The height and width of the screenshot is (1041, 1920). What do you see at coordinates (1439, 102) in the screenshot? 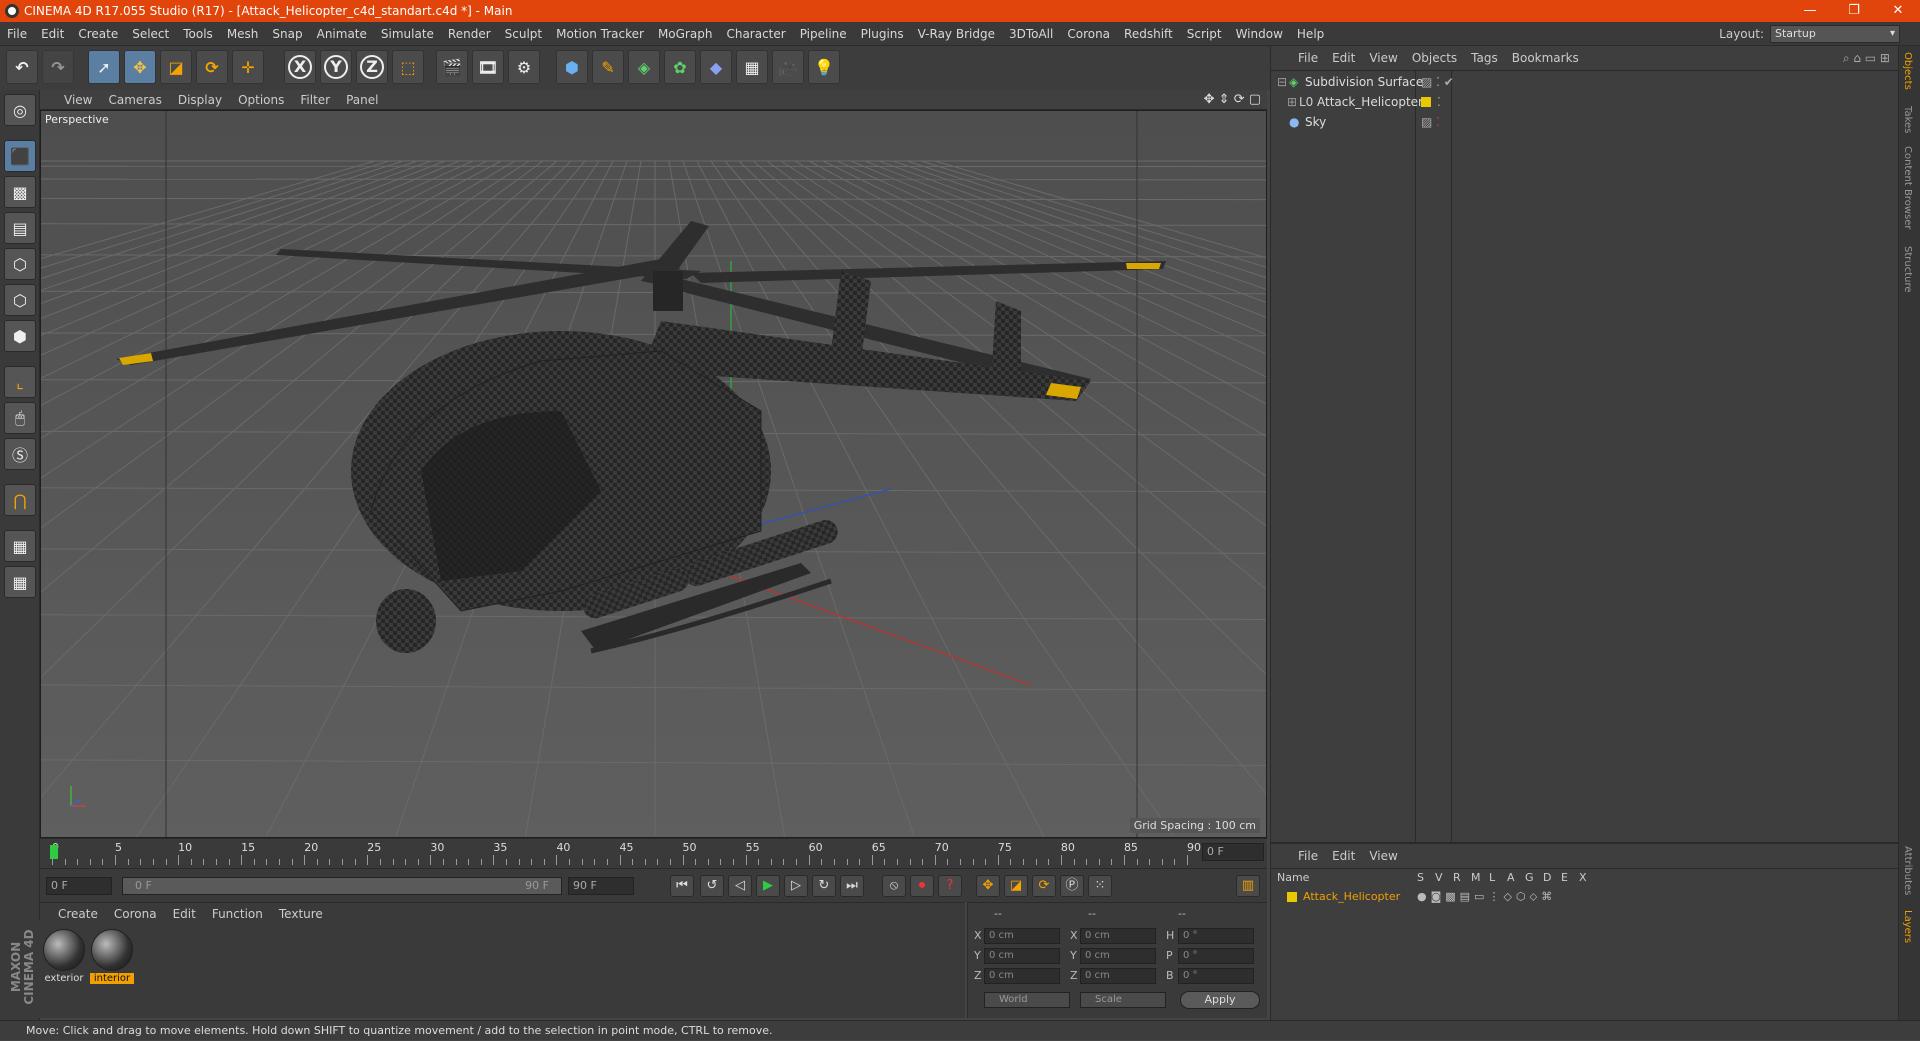
I see `visibility-dots-icon: ⁚` at bounding box center [1439, 102].